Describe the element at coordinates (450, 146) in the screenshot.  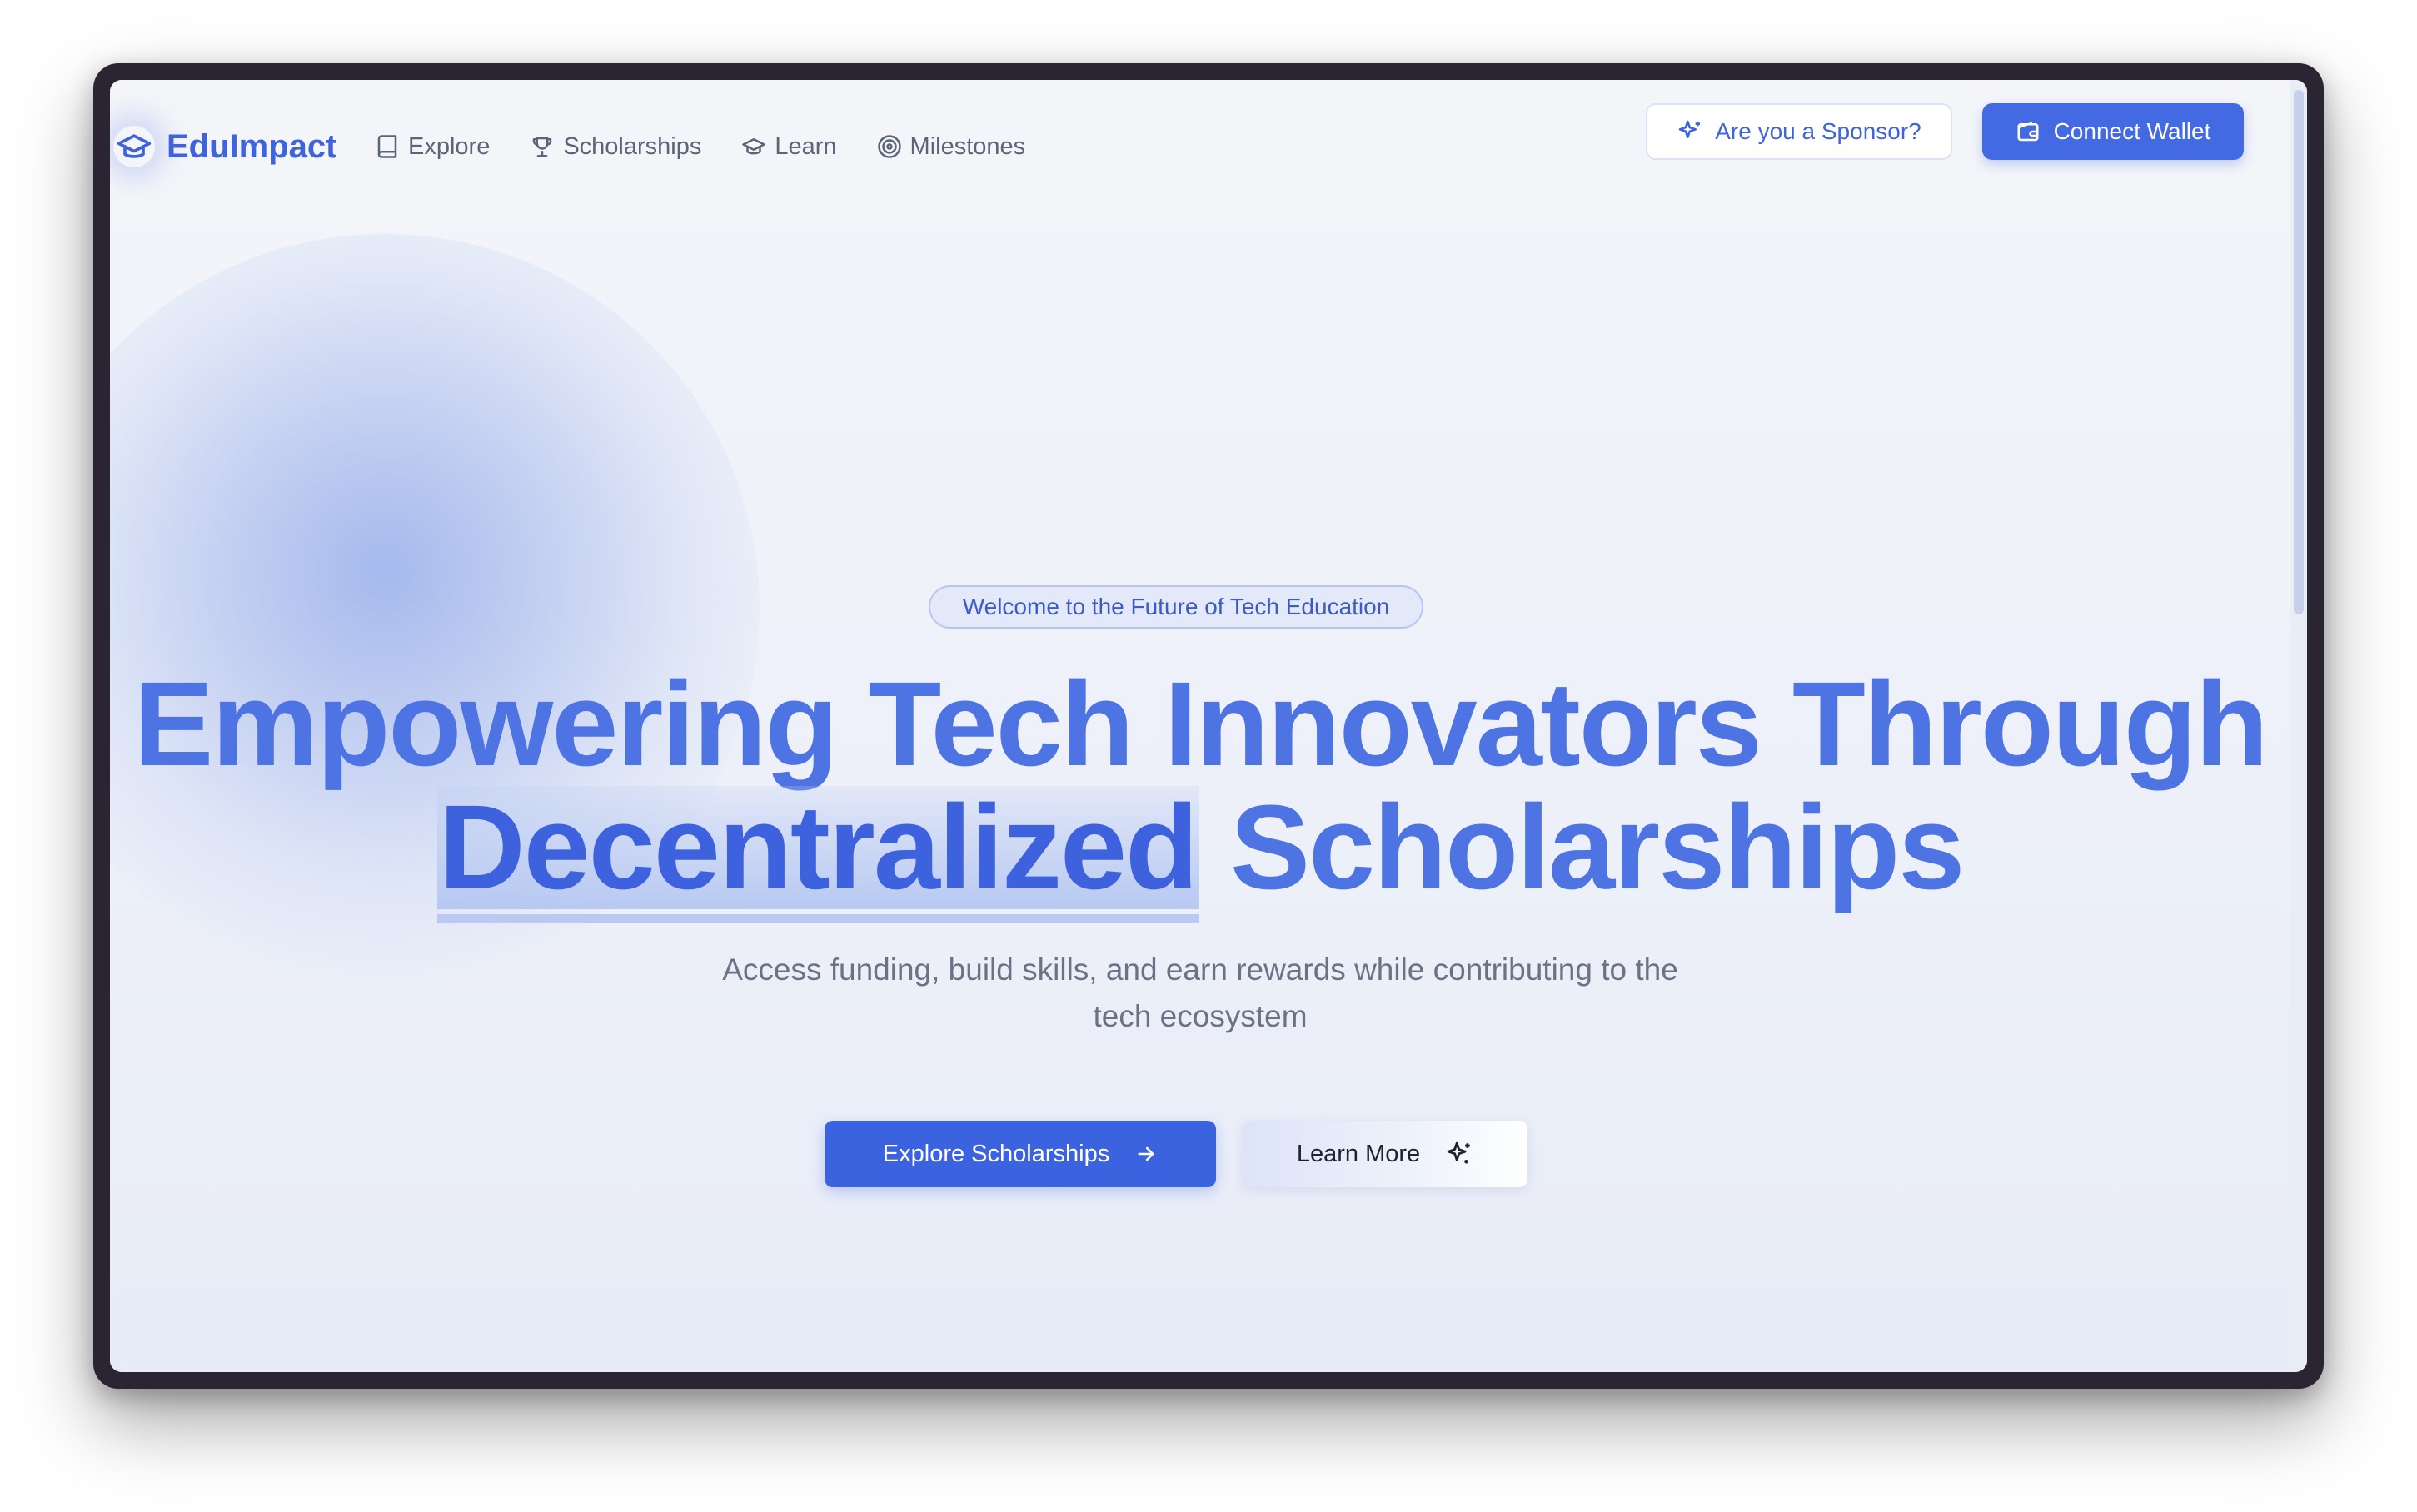
I see `nav-label-explore: Explore` at that location.